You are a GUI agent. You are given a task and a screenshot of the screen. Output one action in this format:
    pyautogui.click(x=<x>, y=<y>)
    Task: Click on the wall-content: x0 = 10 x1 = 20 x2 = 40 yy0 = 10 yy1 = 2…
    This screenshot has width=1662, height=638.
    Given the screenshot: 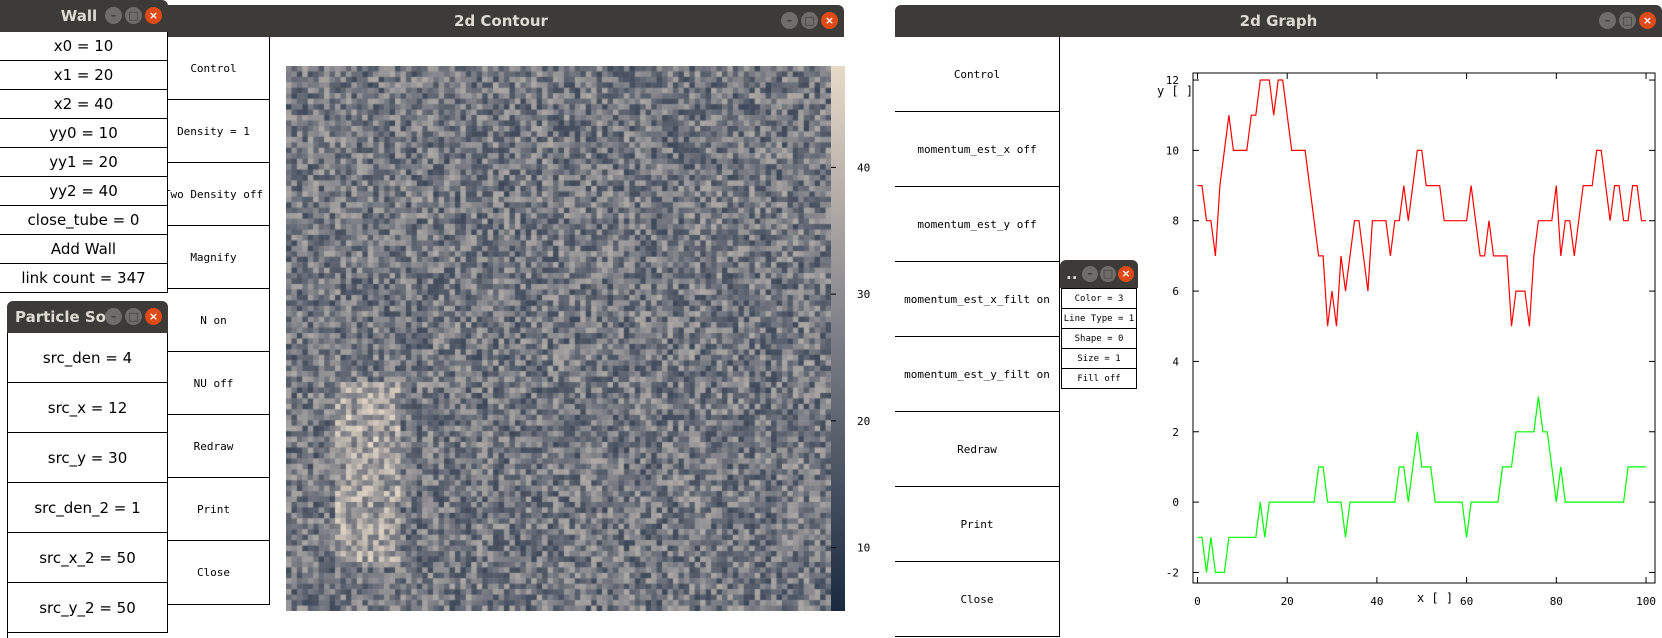 What is the action you would take?
    pyautogui.click(x=84, y=168)
    